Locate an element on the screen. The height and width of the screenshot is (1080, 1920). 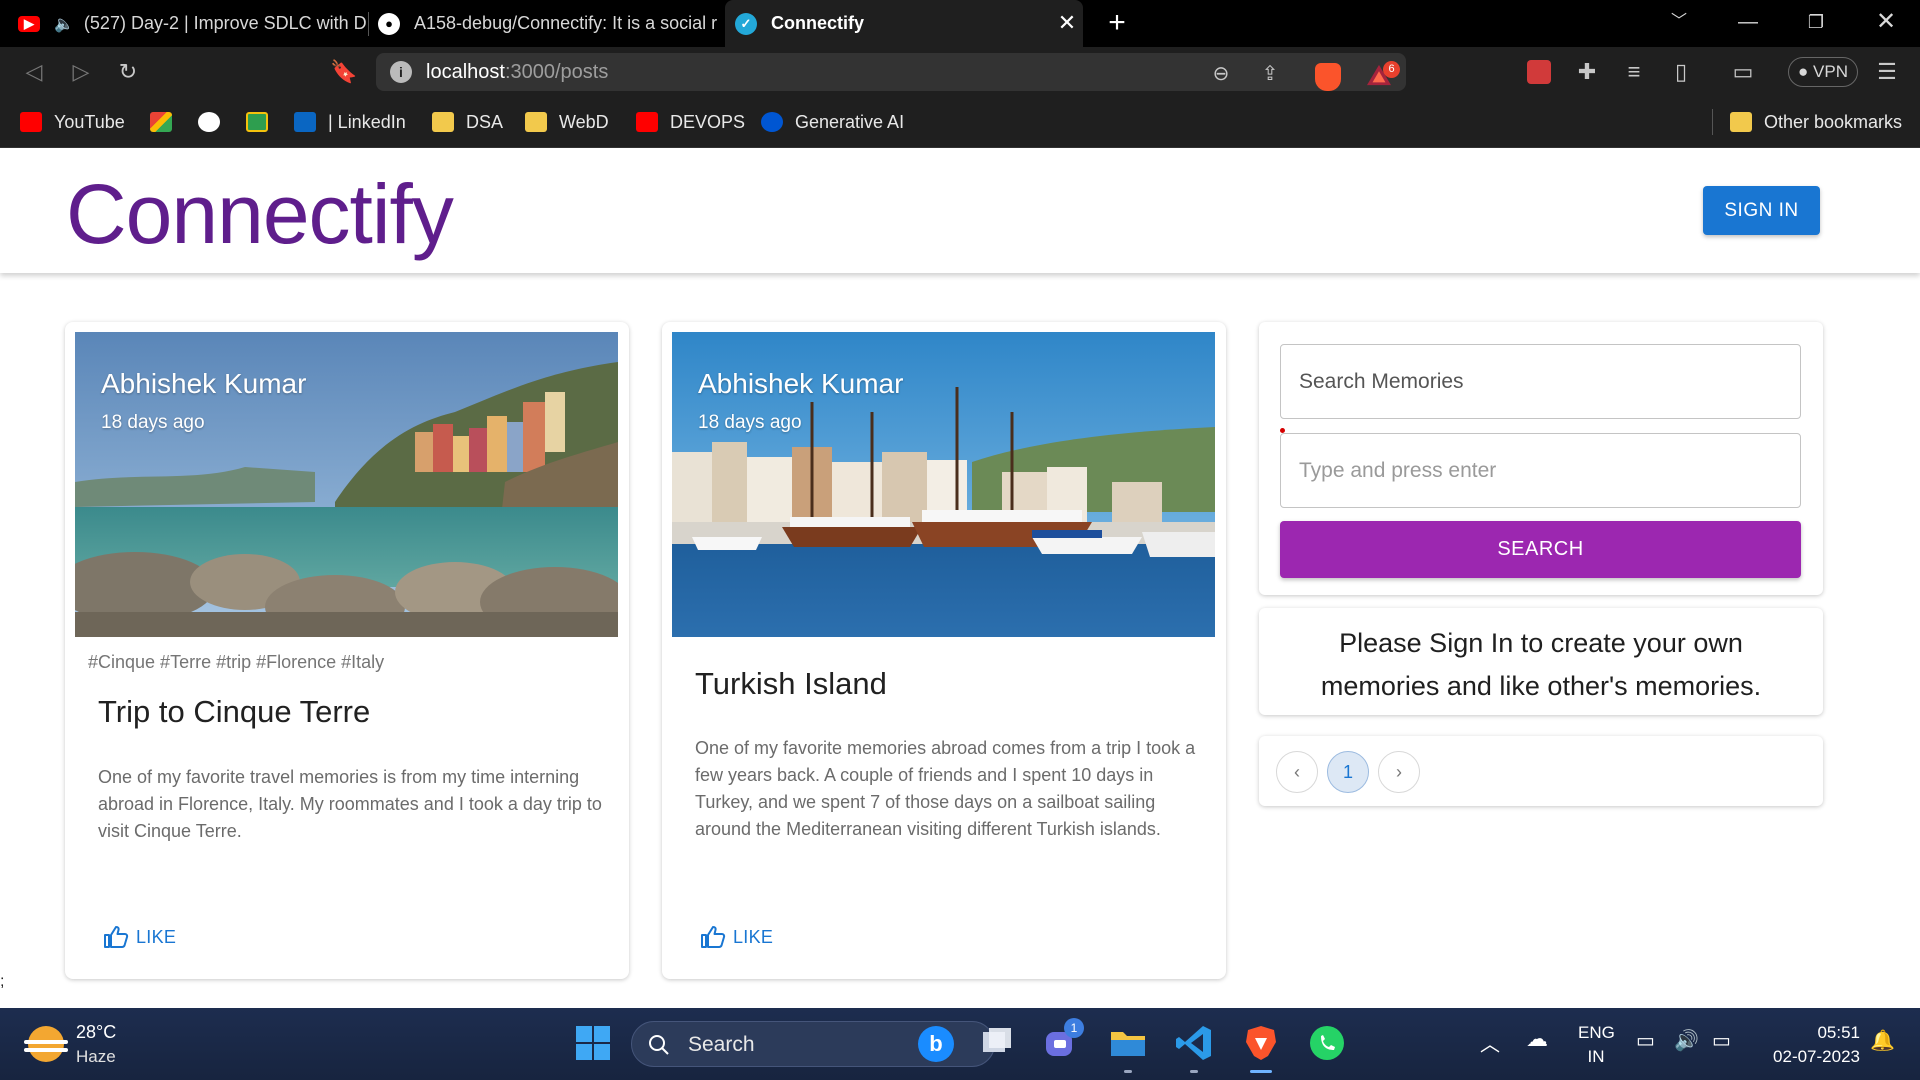
site-info-icon: i is located at coordinates (401, 72).